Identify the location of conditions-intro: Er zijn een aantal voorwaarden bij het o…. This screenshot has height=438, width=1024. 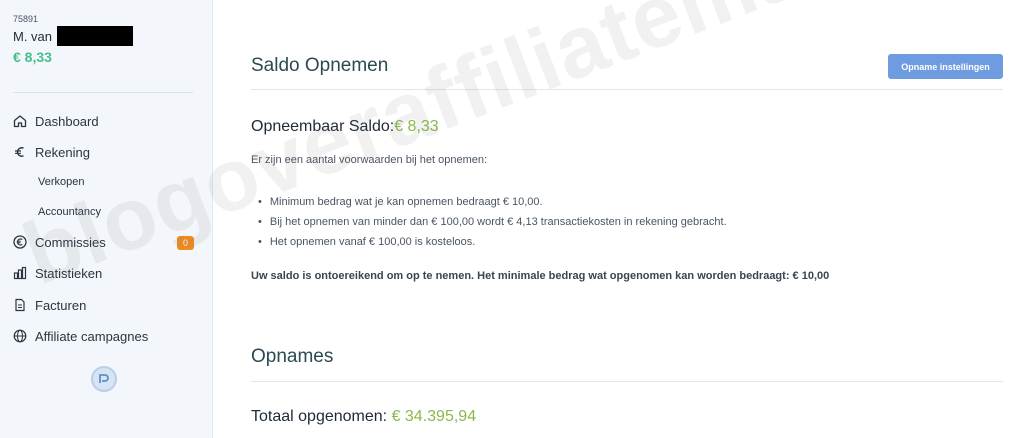
(369, 160).